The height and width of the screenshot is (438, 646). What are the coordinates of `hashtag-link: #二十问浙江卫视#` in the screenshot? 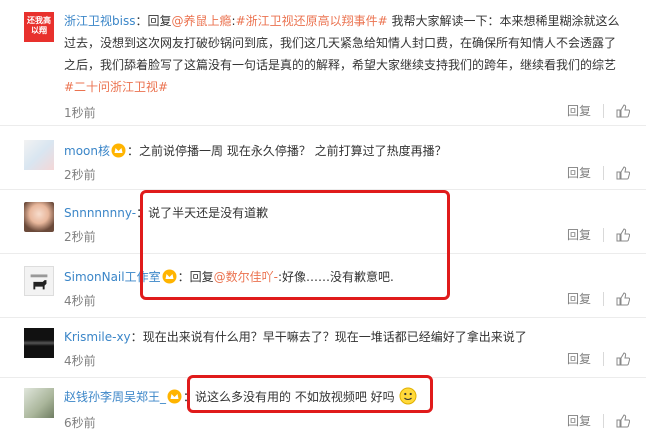 It's located at (116, 87).